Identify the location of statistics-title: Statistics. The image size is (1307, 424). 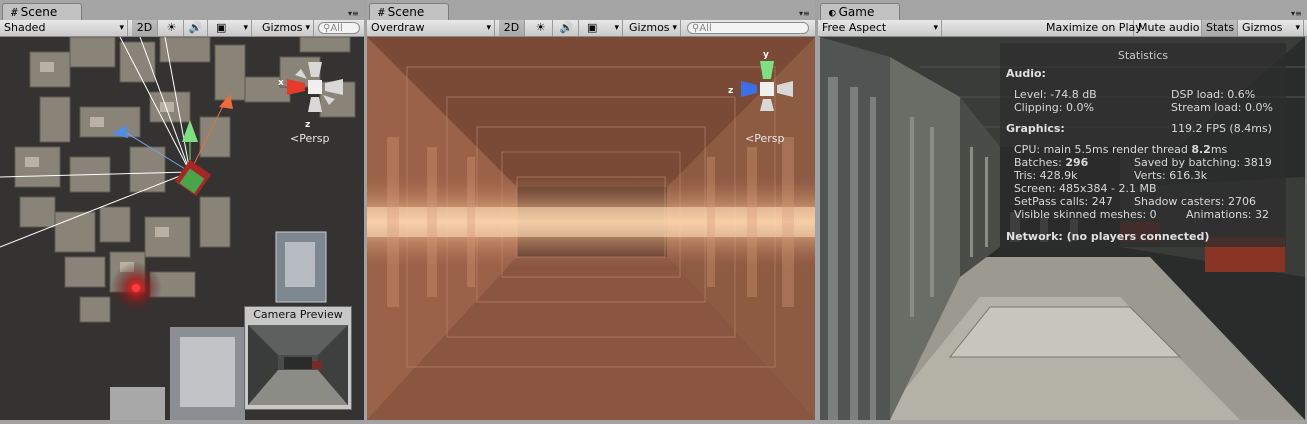
(1143, 55).